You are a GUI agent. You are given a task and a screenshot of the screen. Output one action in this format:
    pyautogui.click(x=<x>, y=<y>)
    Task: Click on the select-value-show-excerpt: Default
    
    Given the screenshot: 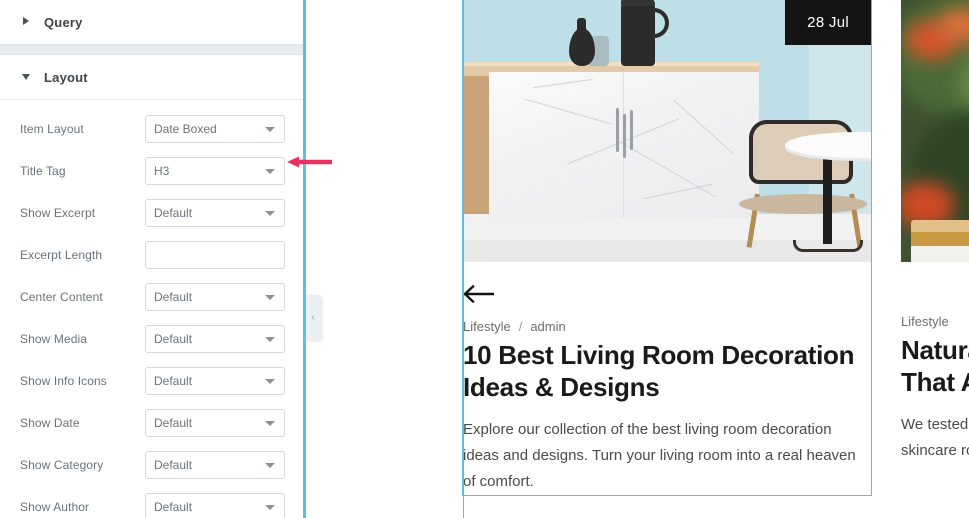 What is the action you would take?
    pyautogui.click(x=173, y=213)
    